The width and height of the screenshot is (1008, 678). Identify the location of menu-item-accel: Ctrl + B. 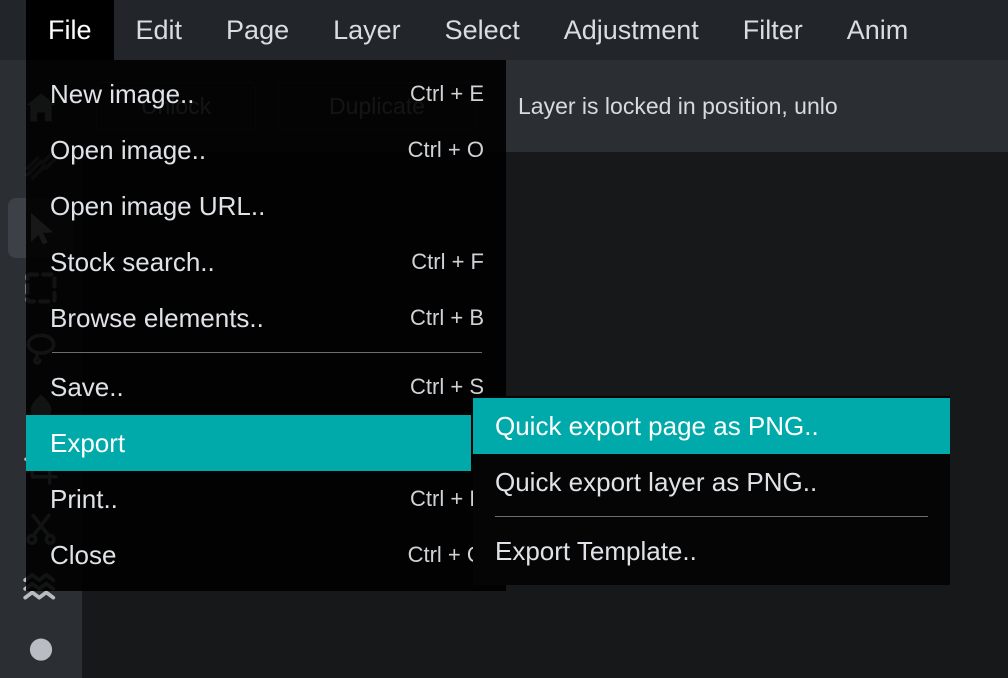
(447, 317).